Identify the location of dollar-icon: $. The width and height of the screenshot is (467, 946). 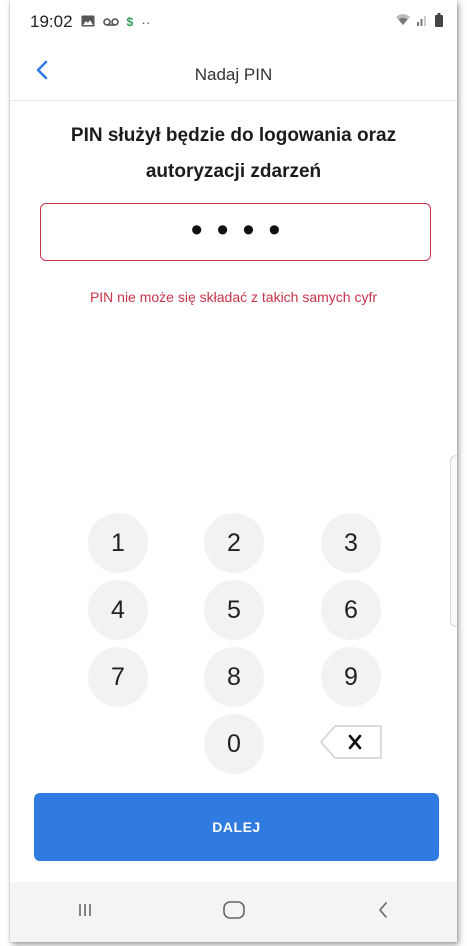
(130, 22).